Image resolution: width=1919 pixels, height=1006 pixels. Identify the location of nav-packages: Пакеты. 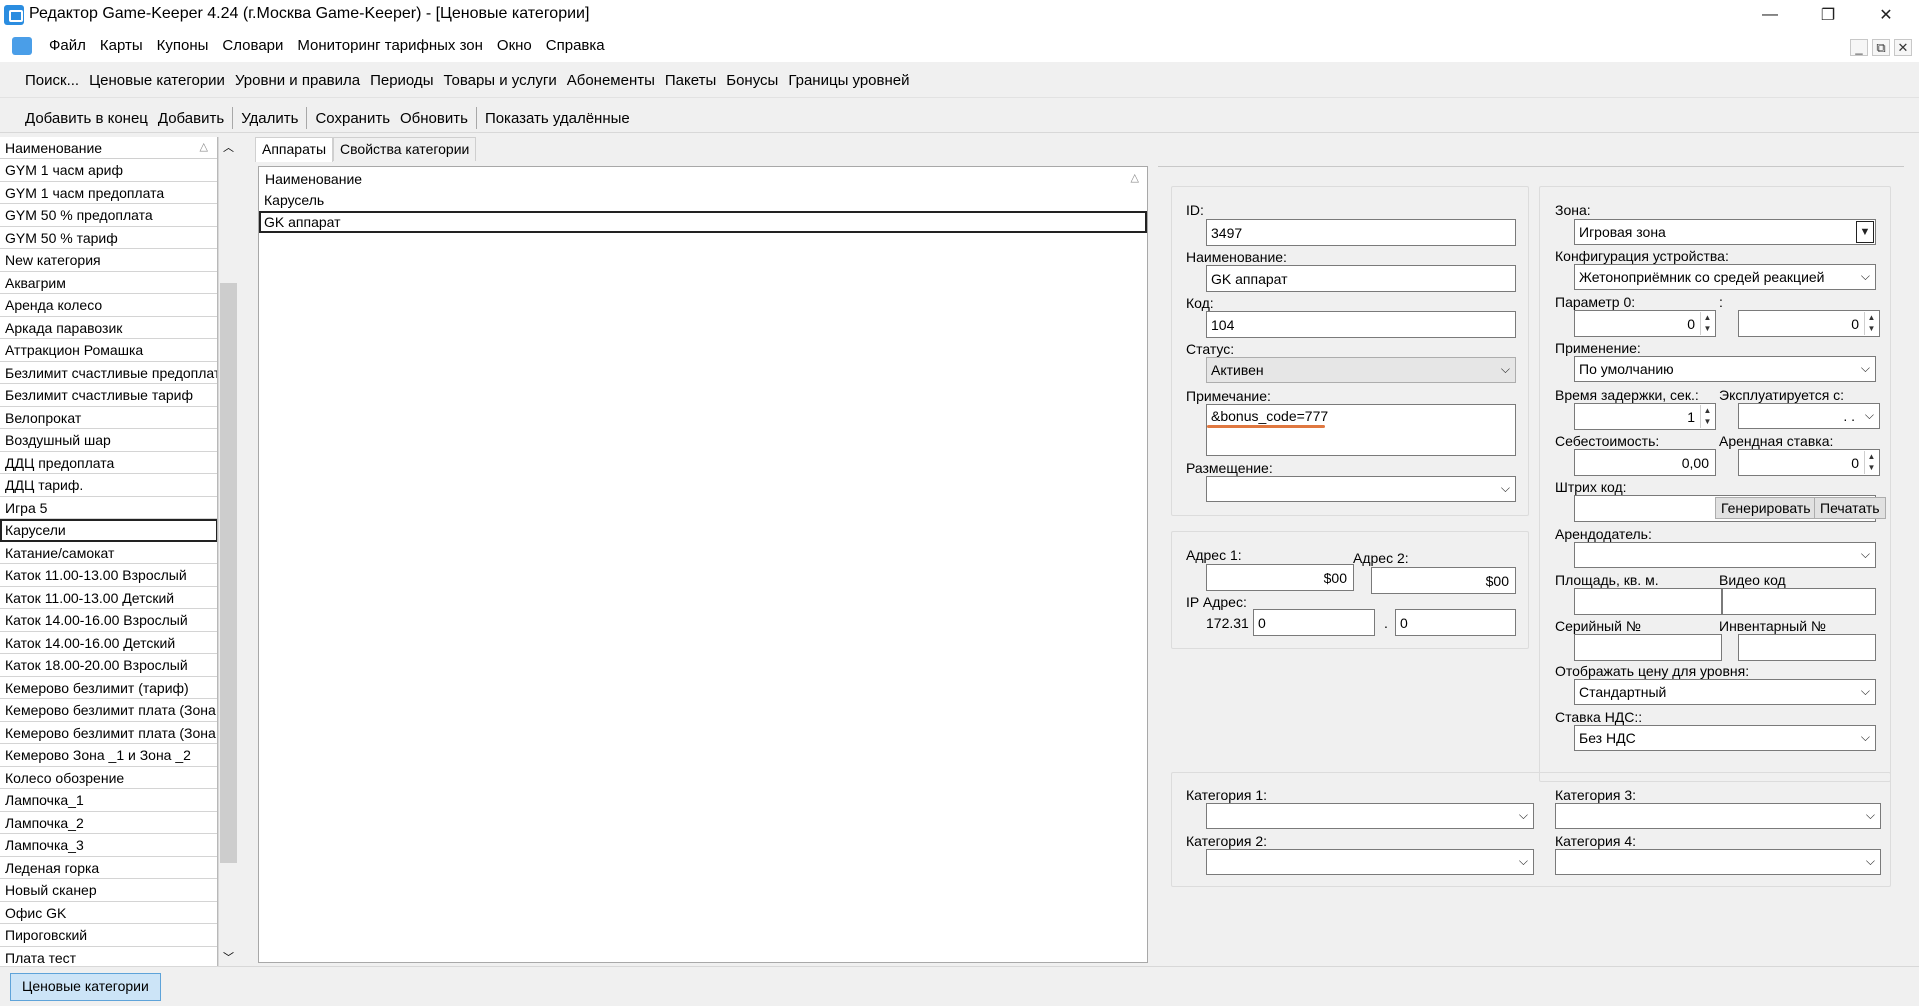
(690, 80).